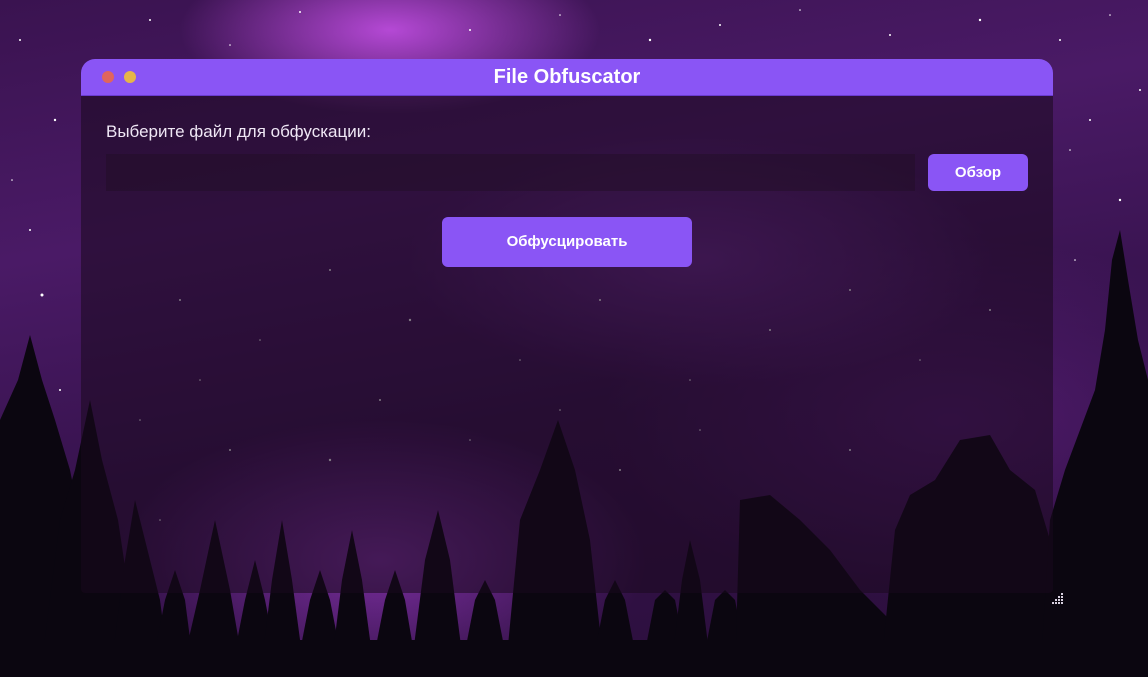 The width and height of the screenshot is (1148, 677). I want to click on file-select-prompt: Выберите файл для обфускации:, so click(238, 131).